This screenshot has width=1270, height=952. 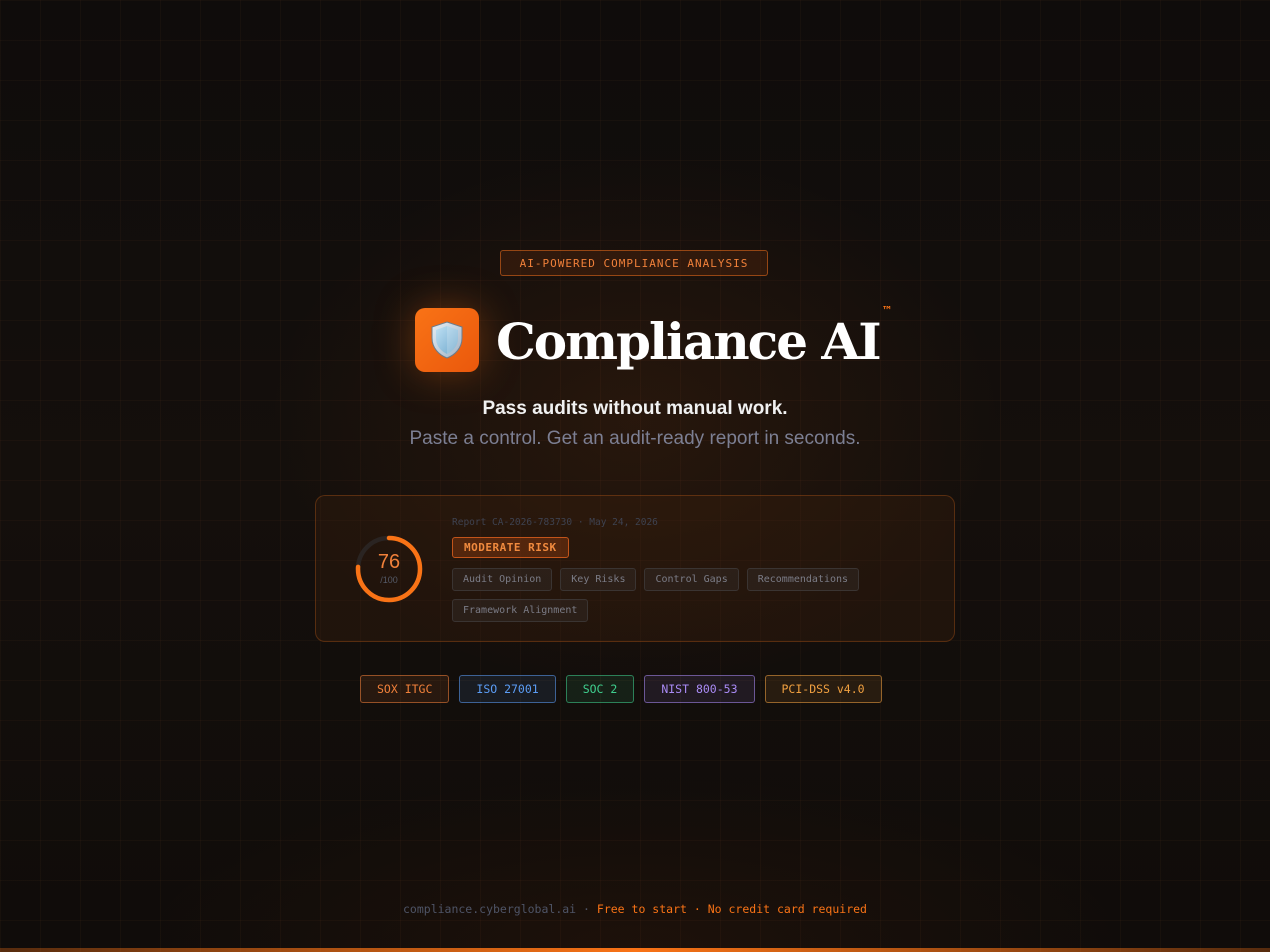 I want to click on section-chip-recommendations: Recommendations, so click(x=803, y=579).